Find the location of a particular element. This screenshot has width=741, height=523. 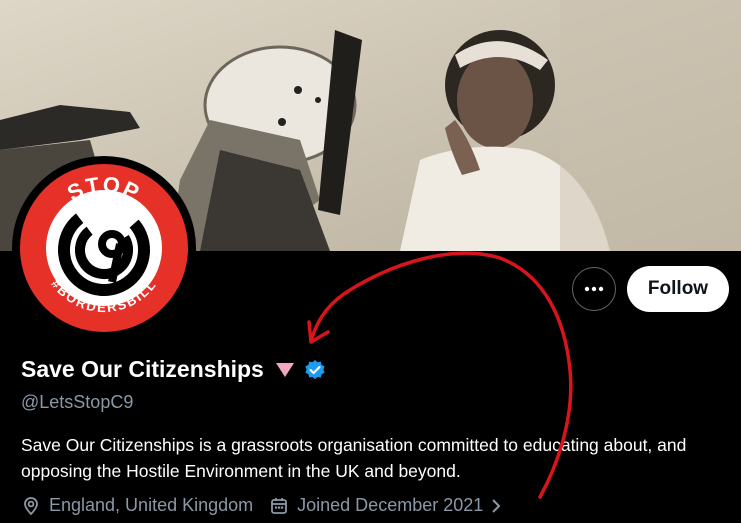

location-item: England, United Kingdom is located at coordinates (137, 505).